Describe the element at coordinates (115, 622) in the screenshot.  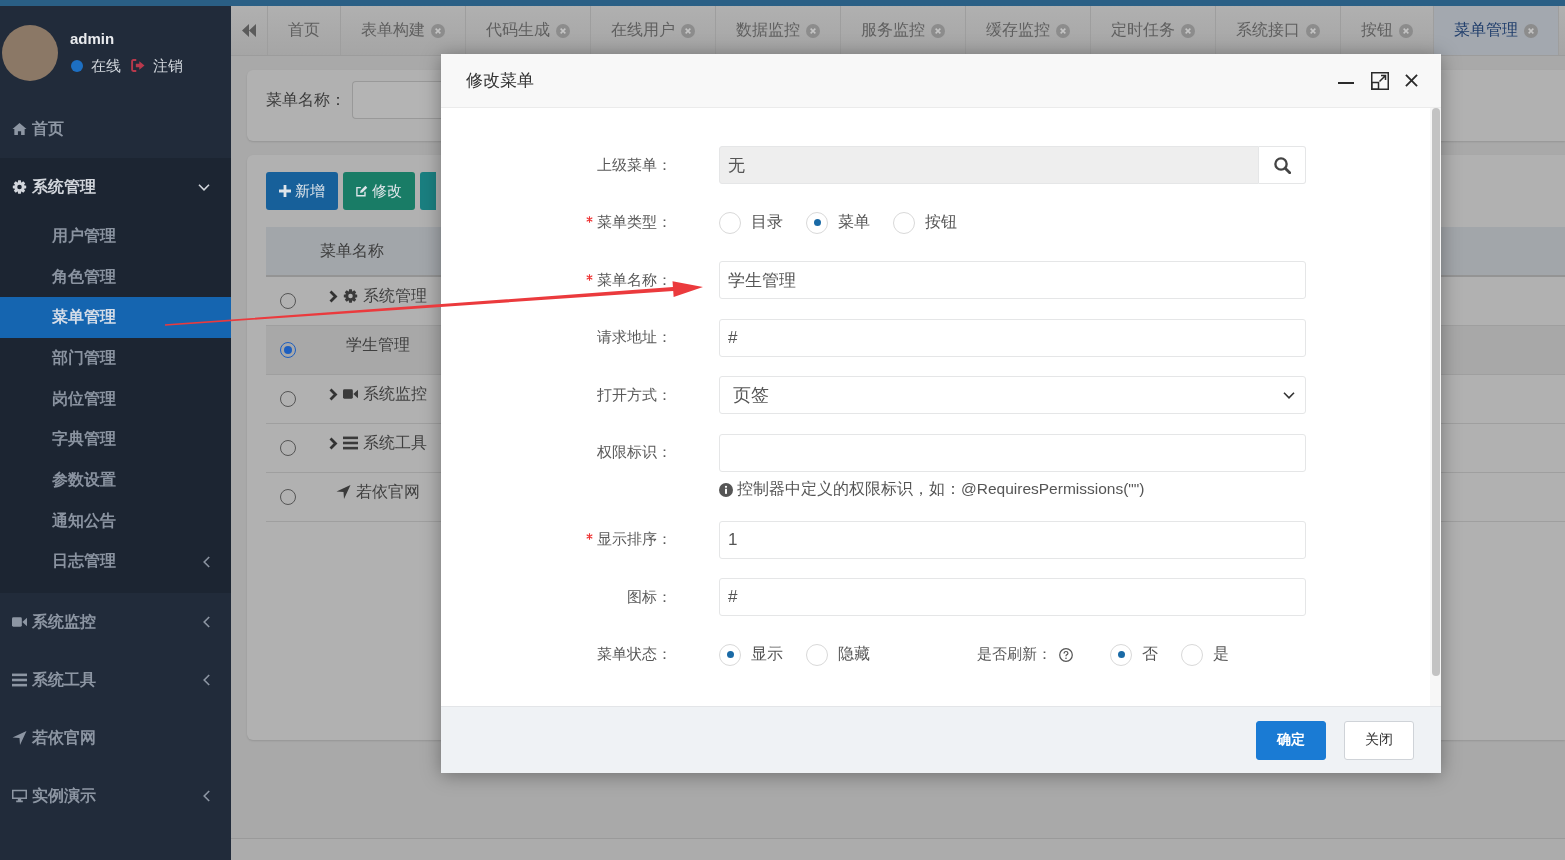
I see `nav-item: 系统监控` at that location.